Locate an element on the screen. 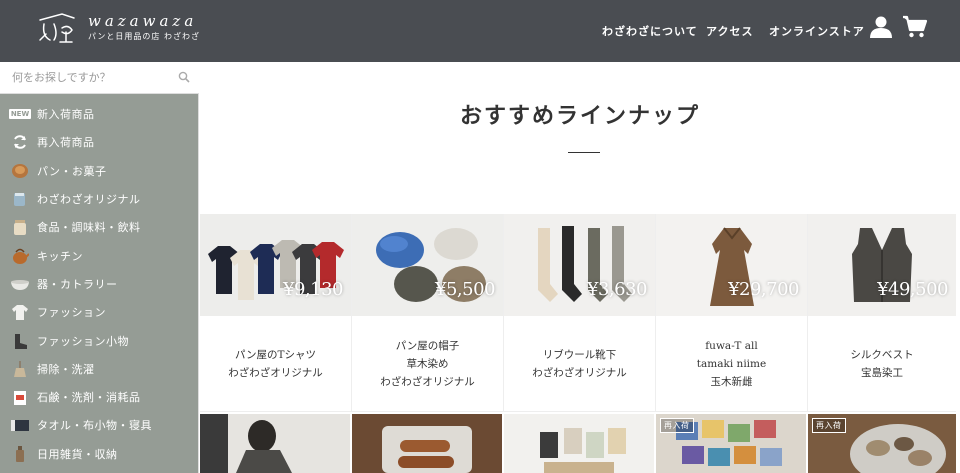 Image resolution: width=960 pixels, height=473 pixels. product-row-2: 再入荷 再入荷 is located at coordinates (580, 443).